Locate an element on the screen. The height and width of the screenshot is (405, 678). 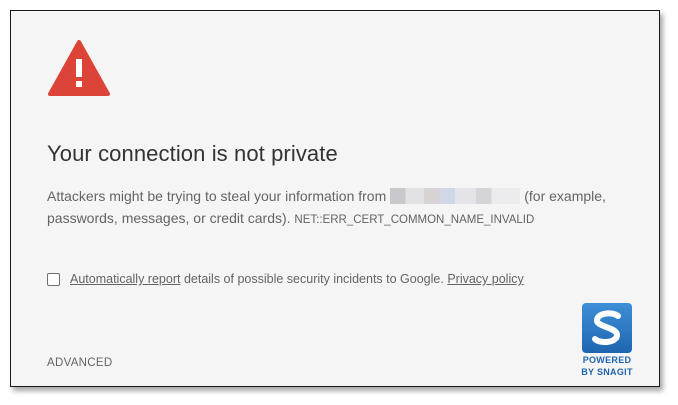
snagit-watermark: POWERED BY SNAGIT is located at coordinates (607, 340).